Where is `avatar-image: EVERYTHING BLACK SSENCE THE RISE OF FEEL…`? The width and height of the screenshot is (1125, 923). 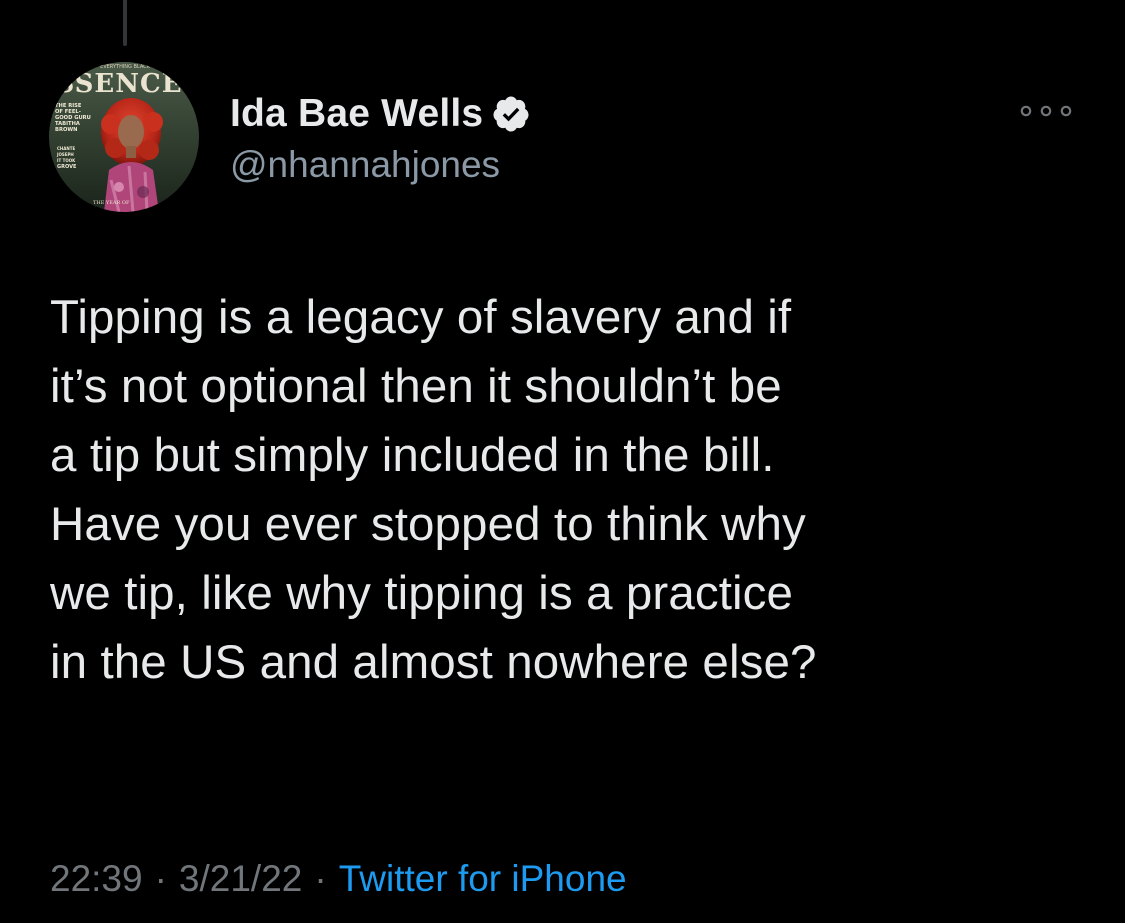
avatar-image: EVERYTHING BLACK SSENCE THE RISE OF FEEL… is located at coordinates (124, 137).